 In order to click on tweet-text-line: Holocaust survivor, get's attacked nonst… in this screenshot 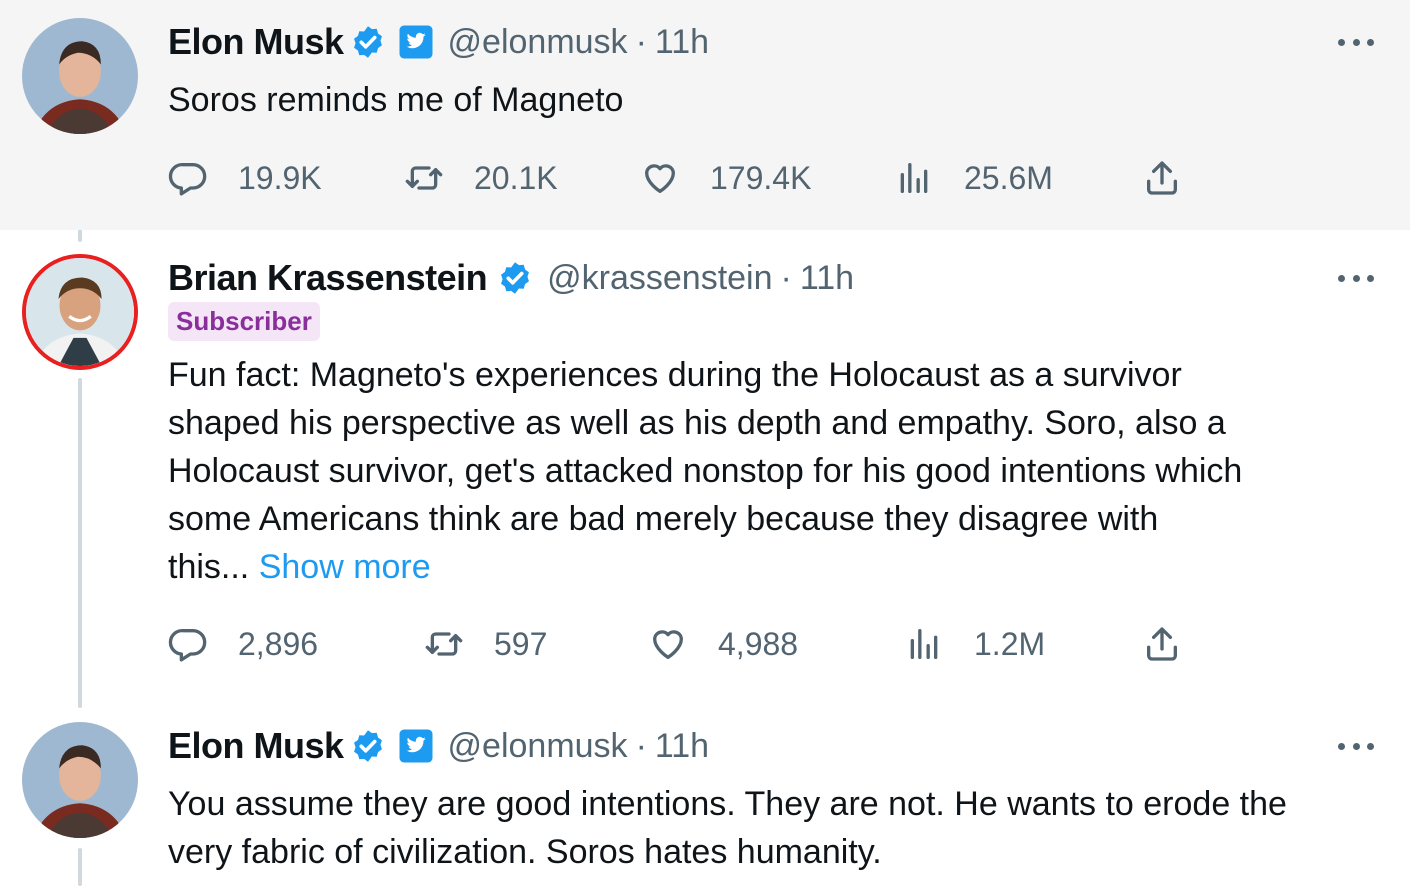, I will do `click(705, 471)`.